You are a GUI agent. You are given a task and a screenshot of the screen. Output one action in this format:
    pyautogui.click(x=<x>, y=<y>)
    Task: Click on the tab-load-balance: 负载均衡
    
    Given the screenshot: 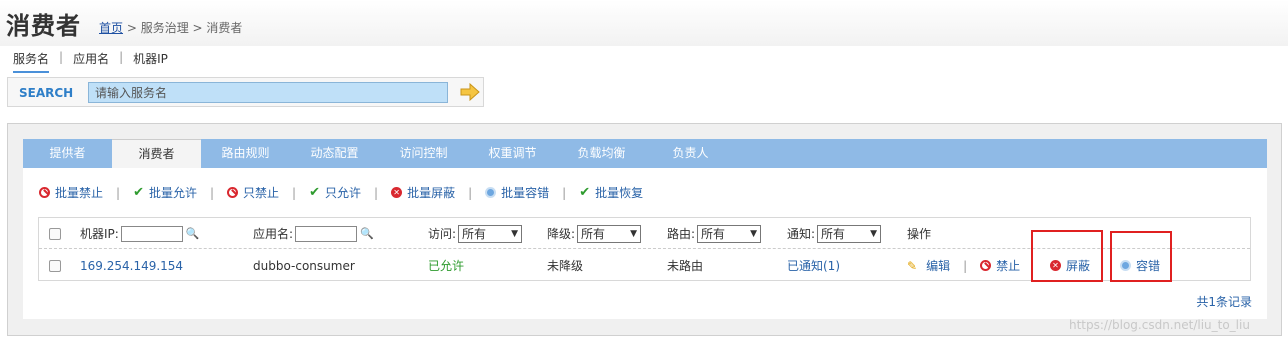 What is the action you would take?
    pyautogui.click(x=601, y=153)
    